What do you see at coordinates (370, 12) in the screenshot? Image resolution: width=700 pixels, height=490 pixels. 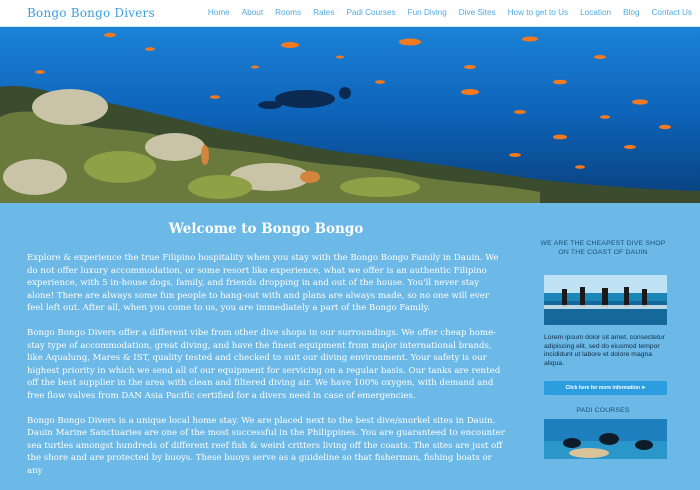 I see `nav-padi-courses: Padi Courses` at bounding box center [370, 12].